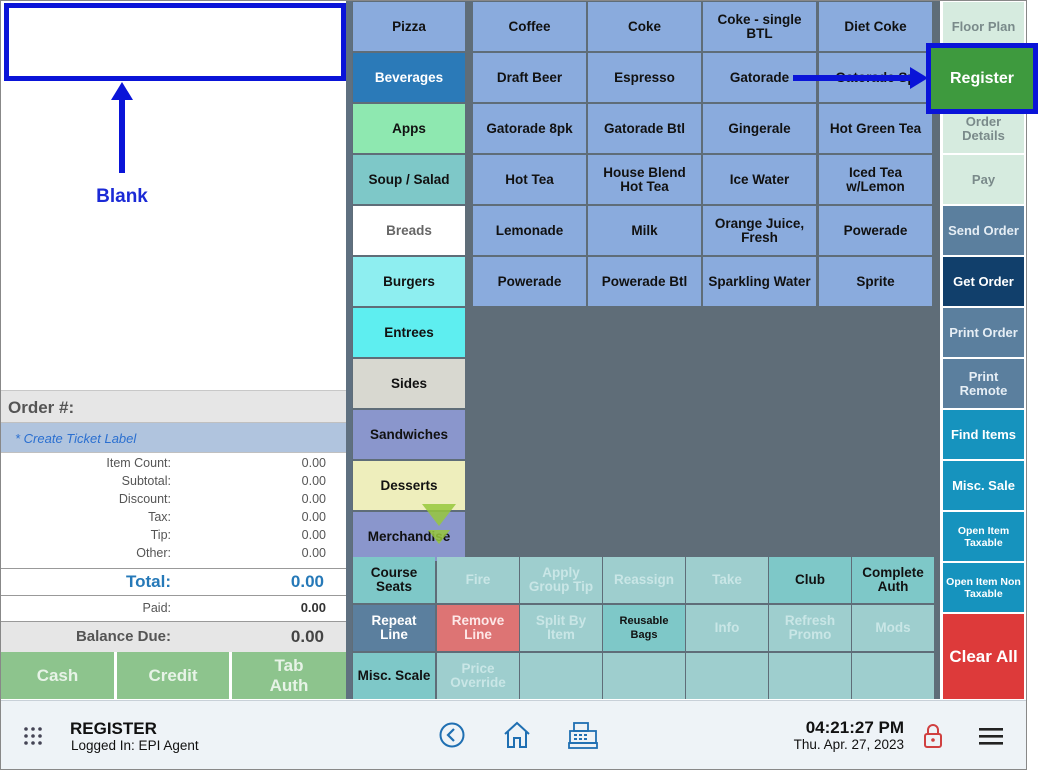 This screenshot has height=770, width=1038. Describe the element at coordinates (644, 230) in the screenshot. I see `menu-item-milk: Milk` at that location.